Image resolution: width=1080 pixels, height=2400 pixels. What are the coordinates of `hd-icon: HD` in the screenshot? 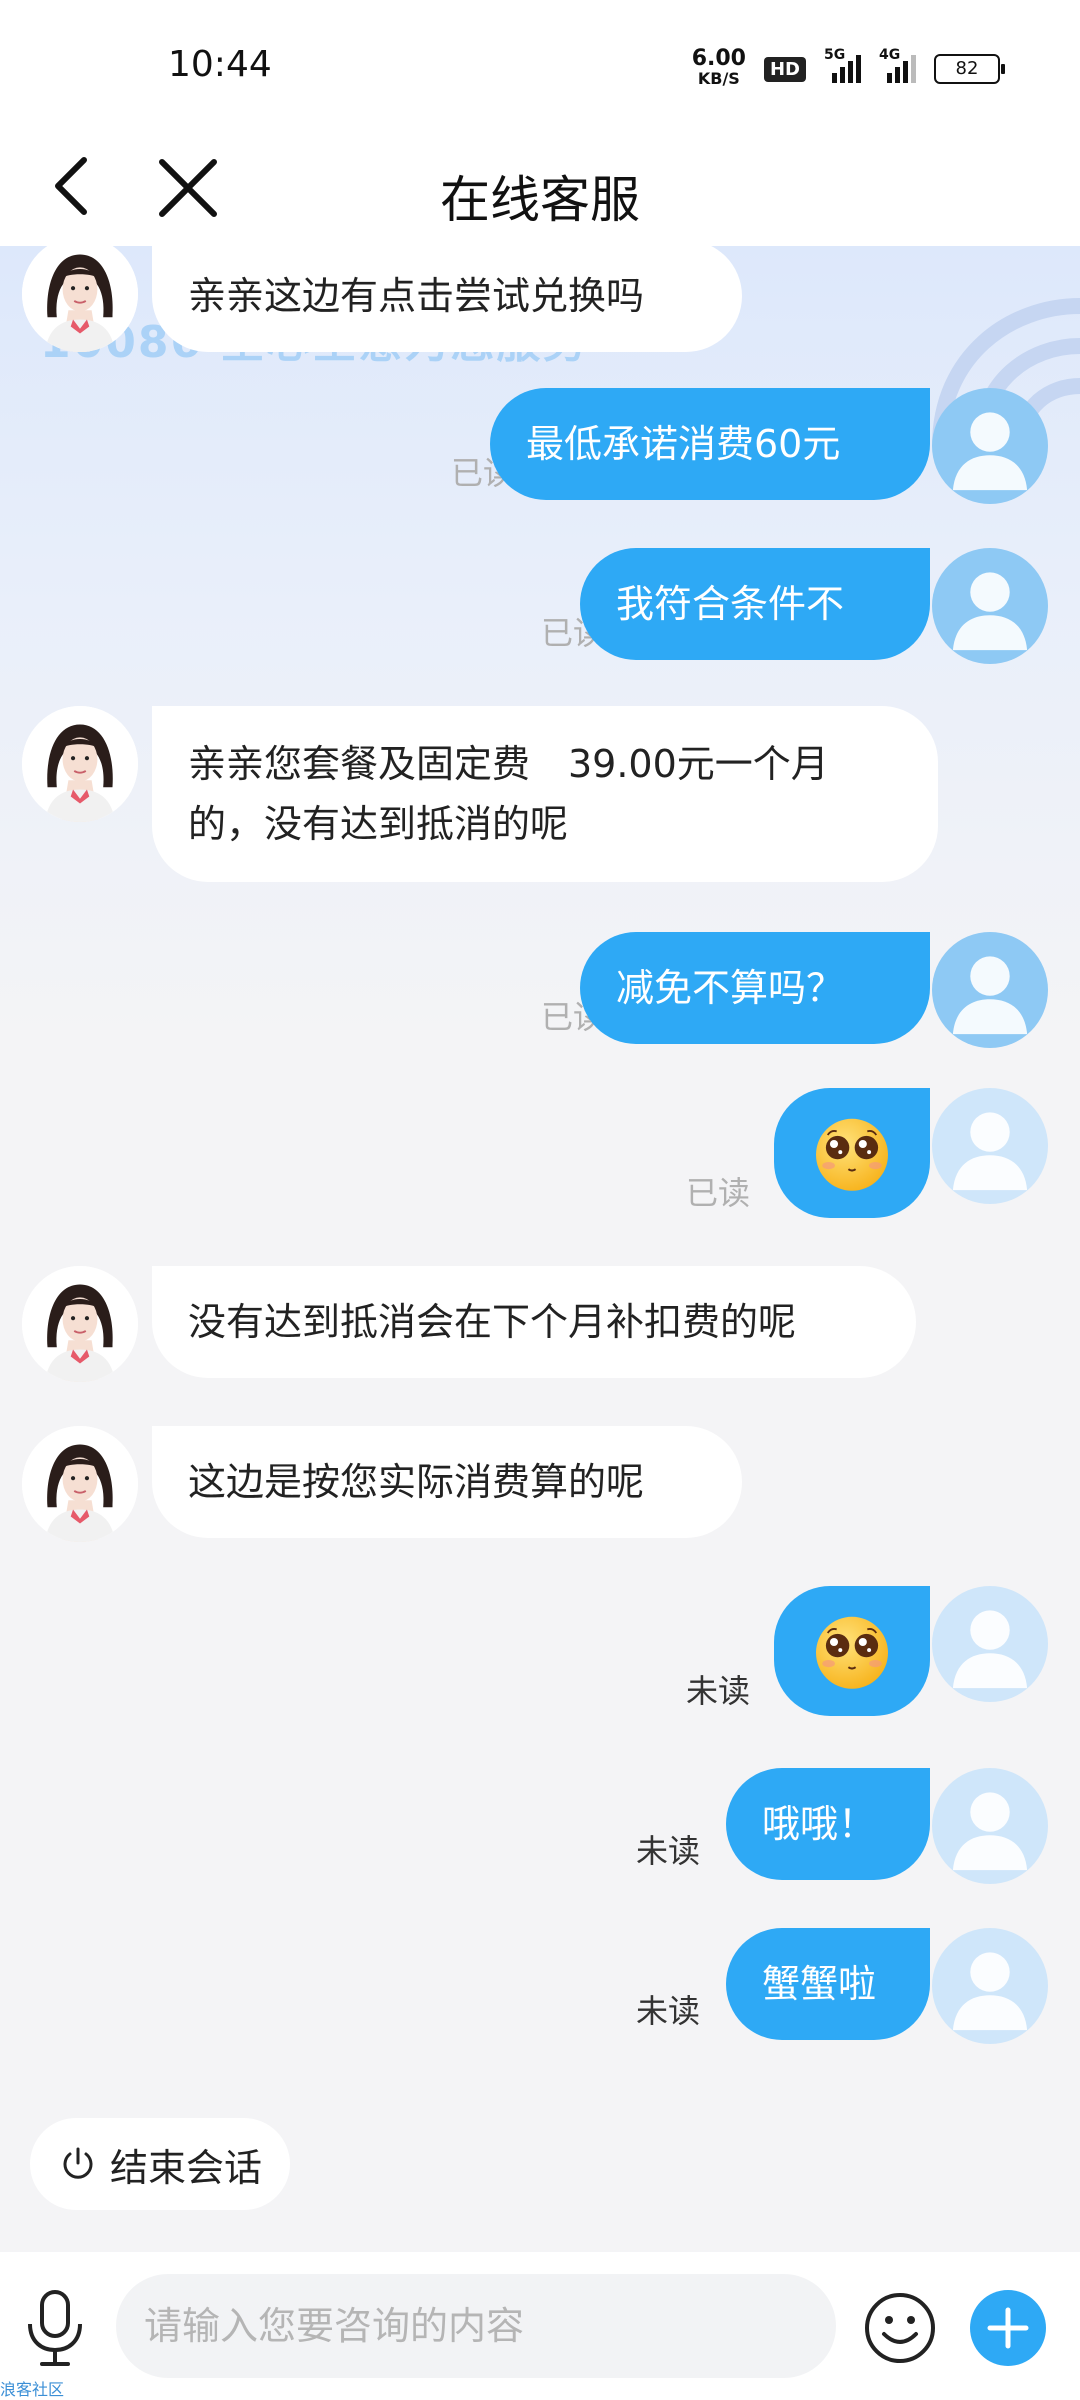 It's located at (784, 69).